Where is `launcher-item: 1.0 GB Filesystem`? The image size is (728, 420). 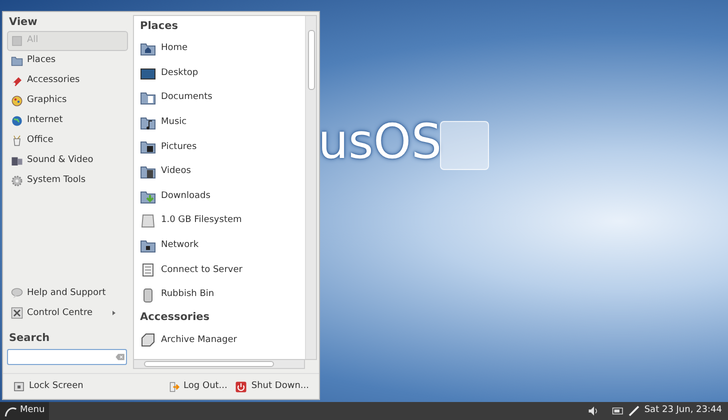
launcher-item: 1.0 GB Filesystem is located at coordinates (219, 221).